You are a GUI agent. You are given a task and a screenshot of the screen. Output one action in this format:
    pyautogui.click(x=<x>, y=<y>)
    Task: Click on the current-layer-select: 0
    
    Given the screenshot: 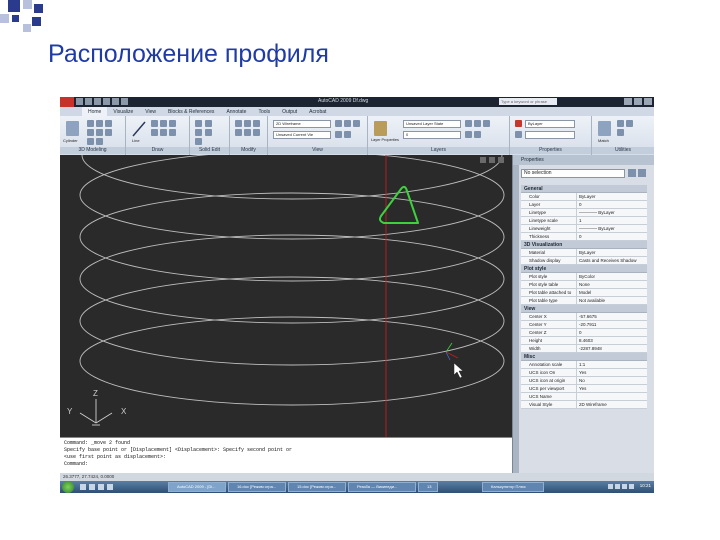 What is the action you would take?
    pyautogui.click(x=432, y=135)
    